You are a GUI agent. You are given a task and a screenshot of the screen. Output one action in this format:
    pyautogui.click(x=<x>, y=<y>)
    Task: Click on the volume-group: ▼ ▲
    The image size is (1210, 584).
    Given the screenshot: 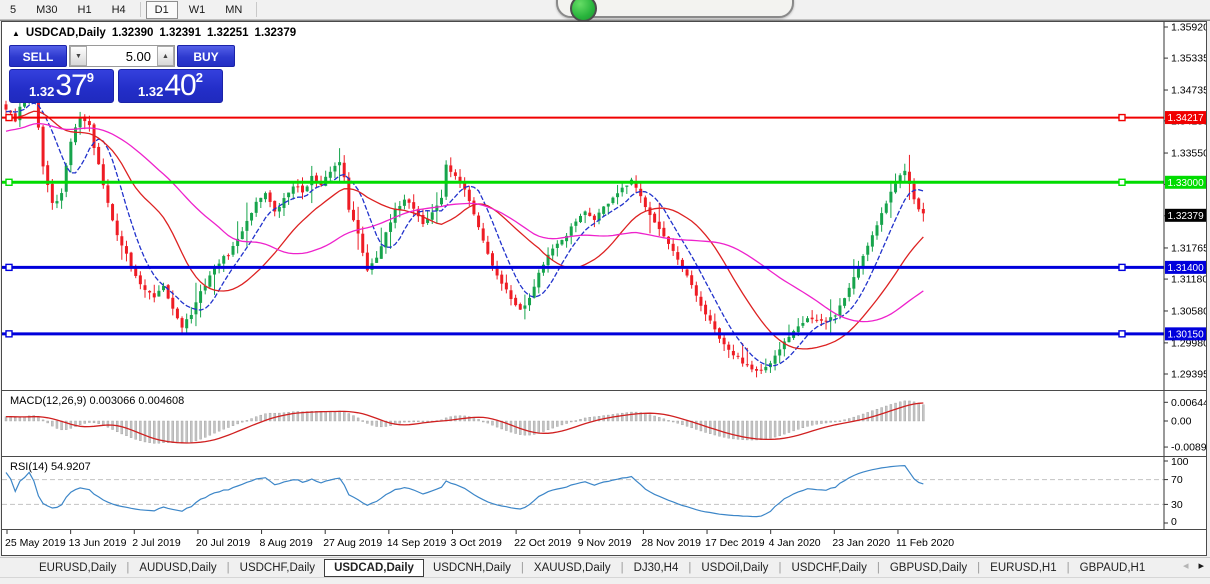 What is the action you would take?
    pyautogui.click(x=122, y=56)
    